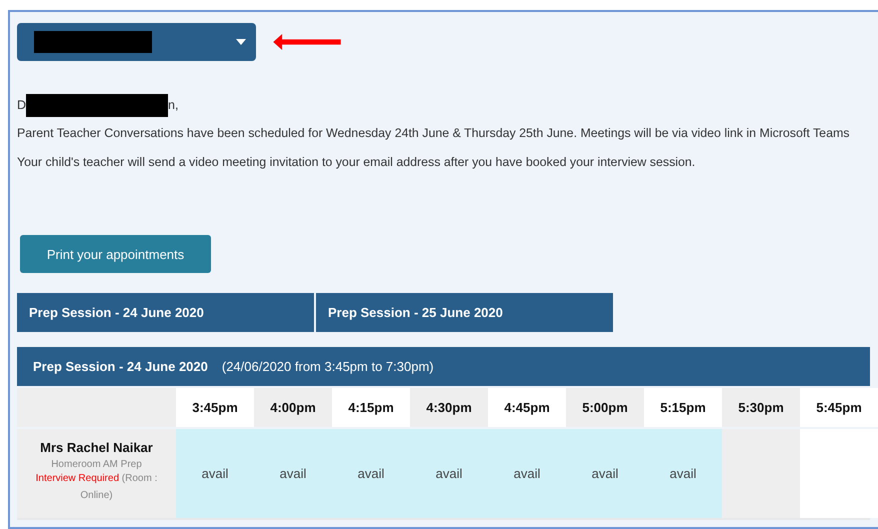 This screenshot has width=878, height=529. What do you see at coordinates (356, 162) in the screenshot?
I see `message-text: Your child's teacher will send a video meeting invitation to your email address after you have booked your interview session.` at bounding box center [356, 162].